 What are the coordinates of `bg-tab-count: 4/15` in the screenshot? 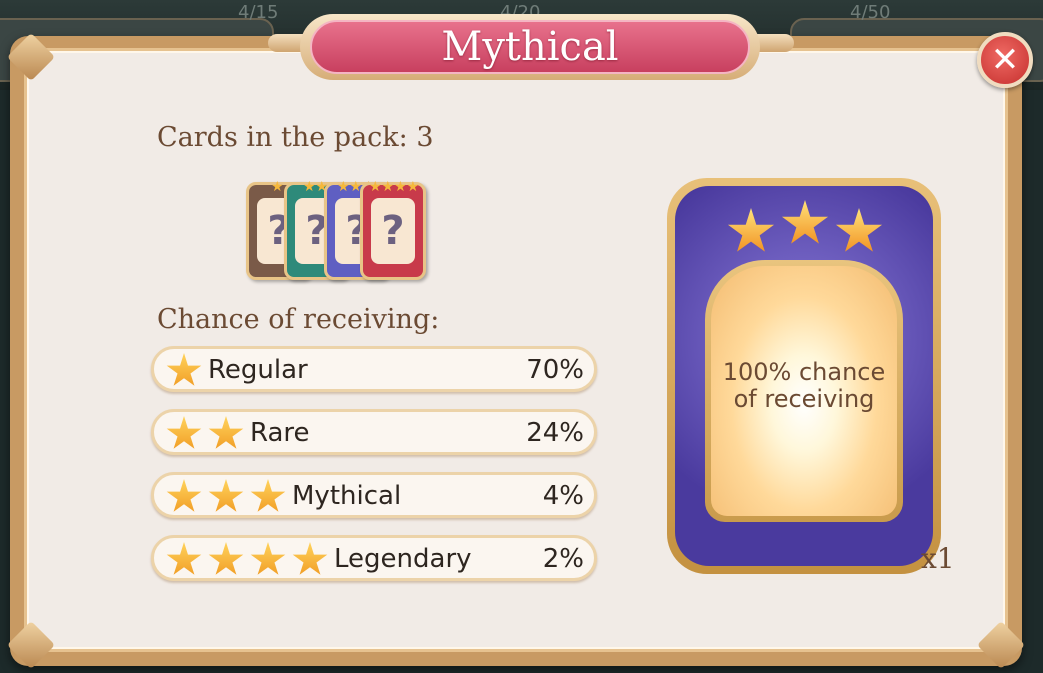 It's located at (258, 12).